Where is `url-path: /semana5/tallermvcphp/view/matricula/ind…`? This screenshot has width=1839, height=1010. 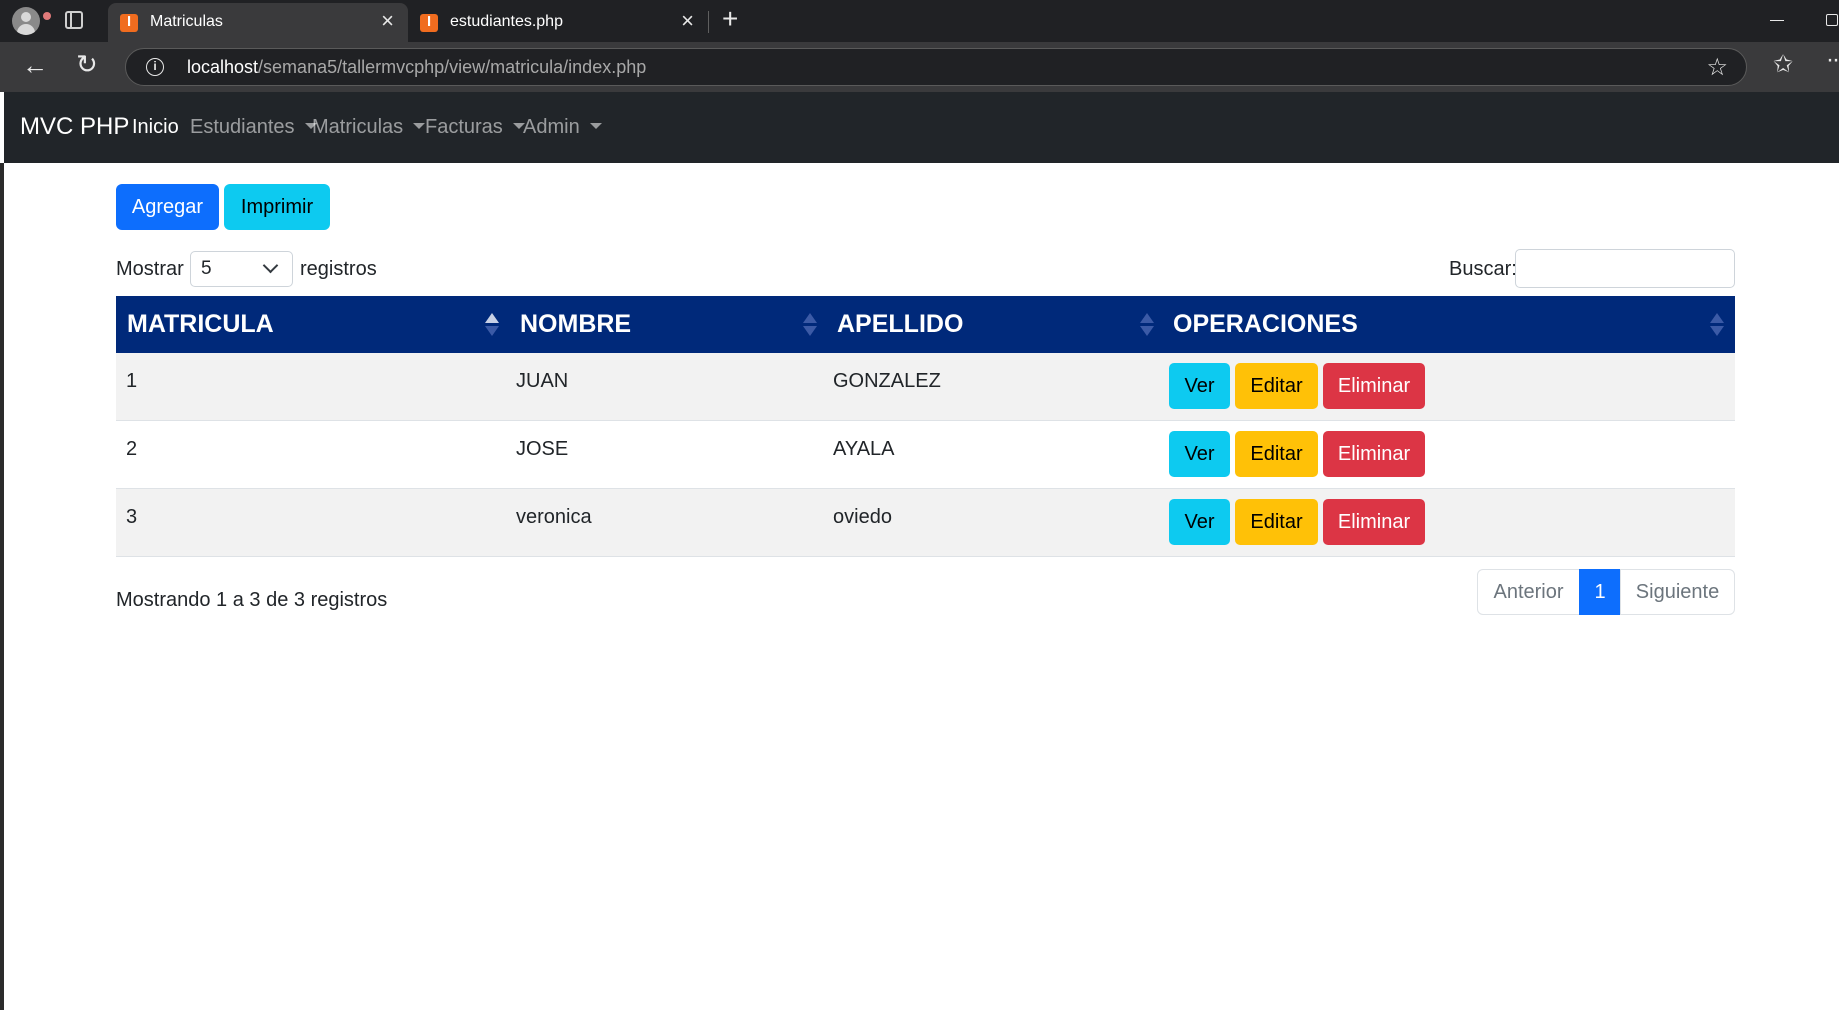 url-path: /semana5/tallermvcphp/view/matricula/ind… is located at coordinates (452, 67).